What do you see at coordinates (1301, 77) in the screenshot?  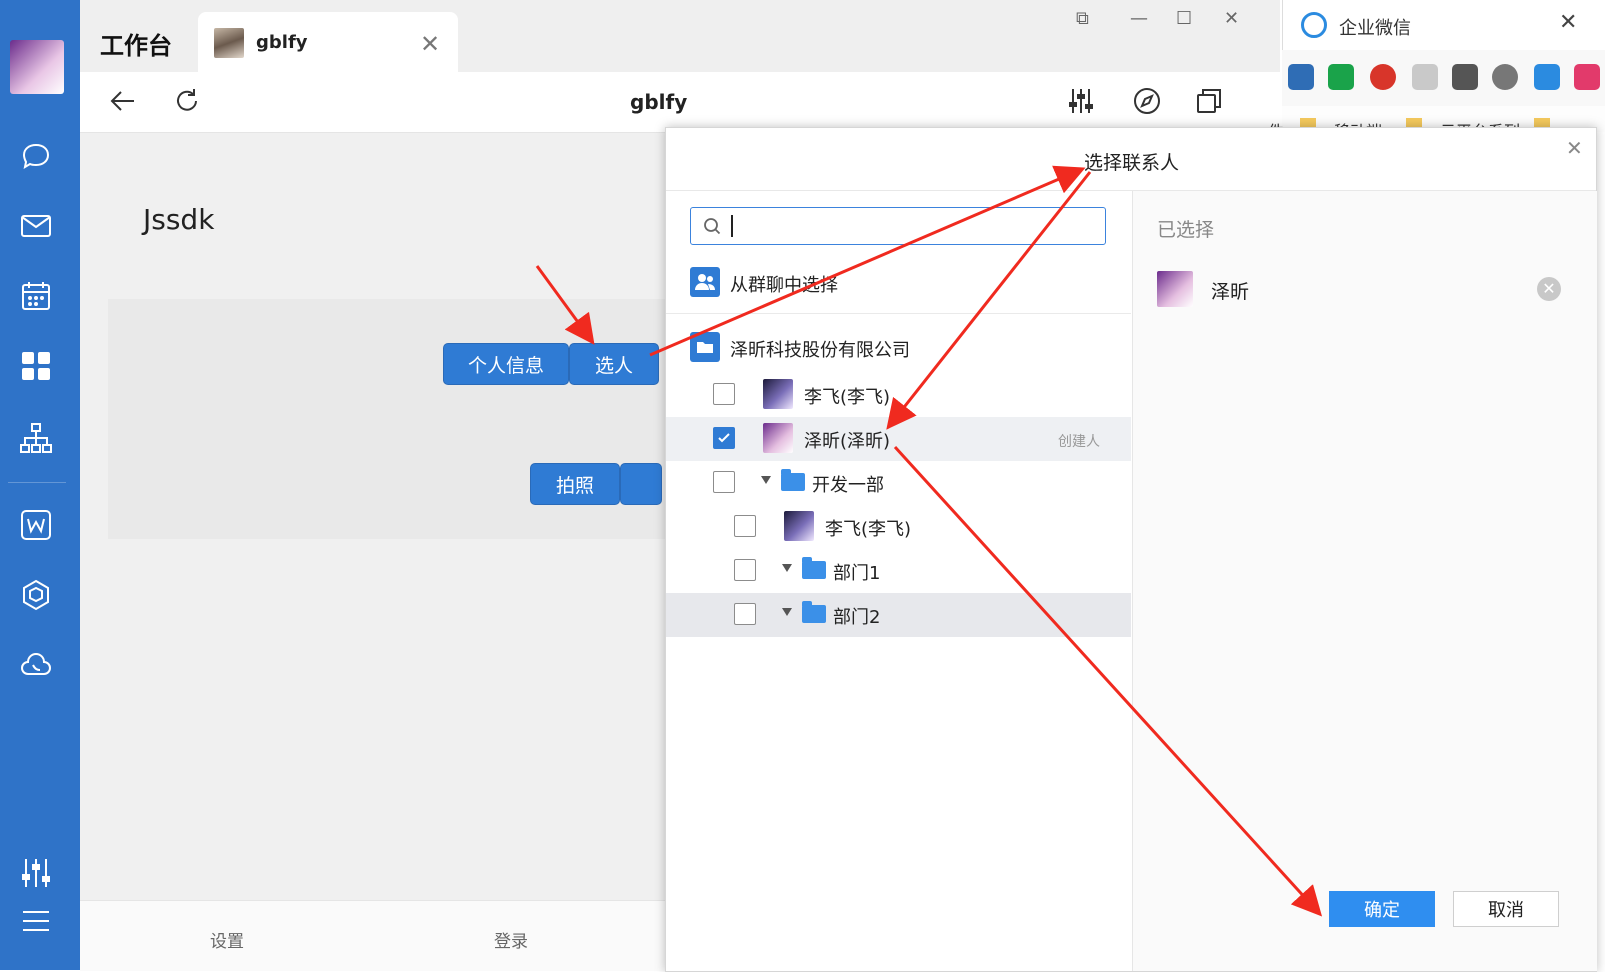 I see `apps-icon` at bounding box center [1301, 77].